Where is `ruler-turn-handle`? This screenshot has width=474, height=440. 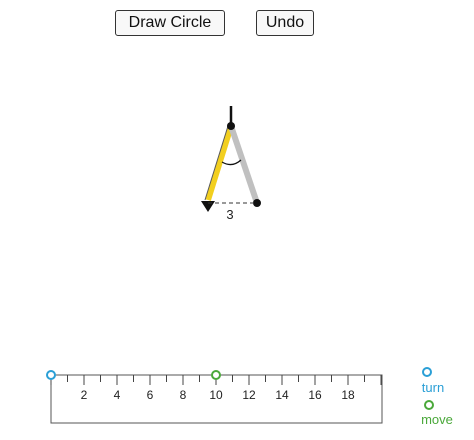 ruler-turn-handle is located at coordinates (51, 375).